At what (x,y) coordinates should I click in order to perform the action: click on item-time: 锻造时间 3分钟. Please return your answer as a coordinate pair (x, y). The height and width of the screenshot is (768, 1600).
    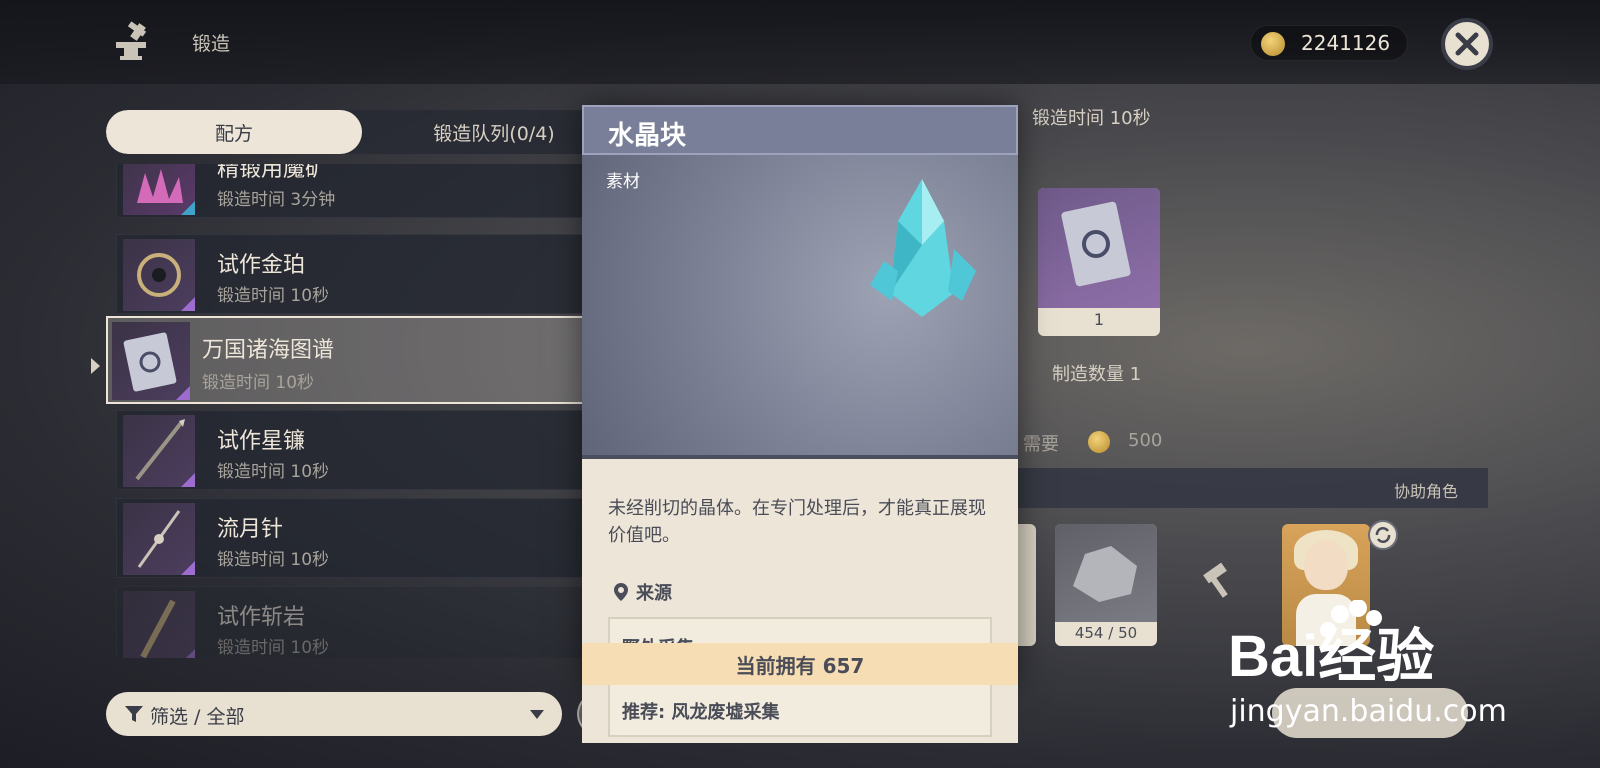
    Looking at the image, I should click on (276, 200).